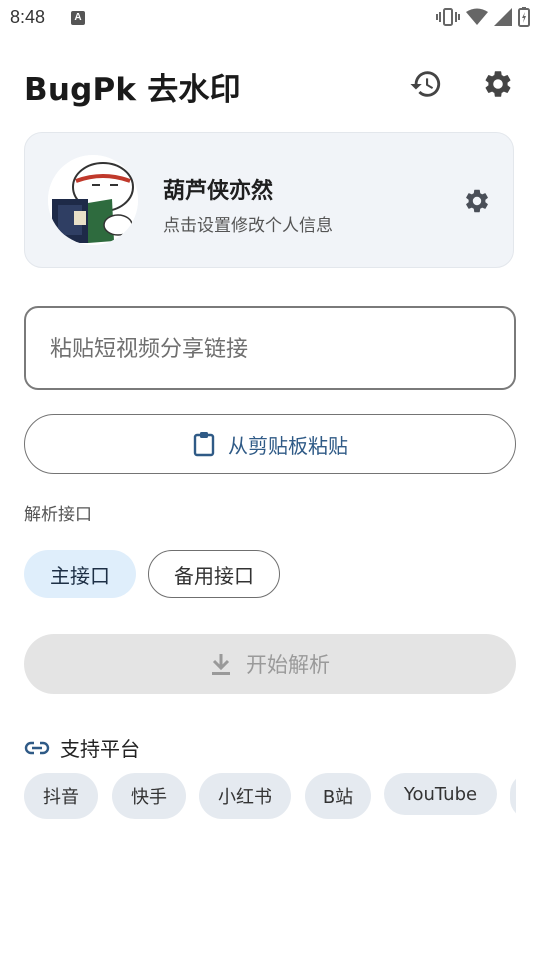 The height and width of the screenshot is (960, 540). I want to click on start-parse-label: 开始解析, so click(288, 665).